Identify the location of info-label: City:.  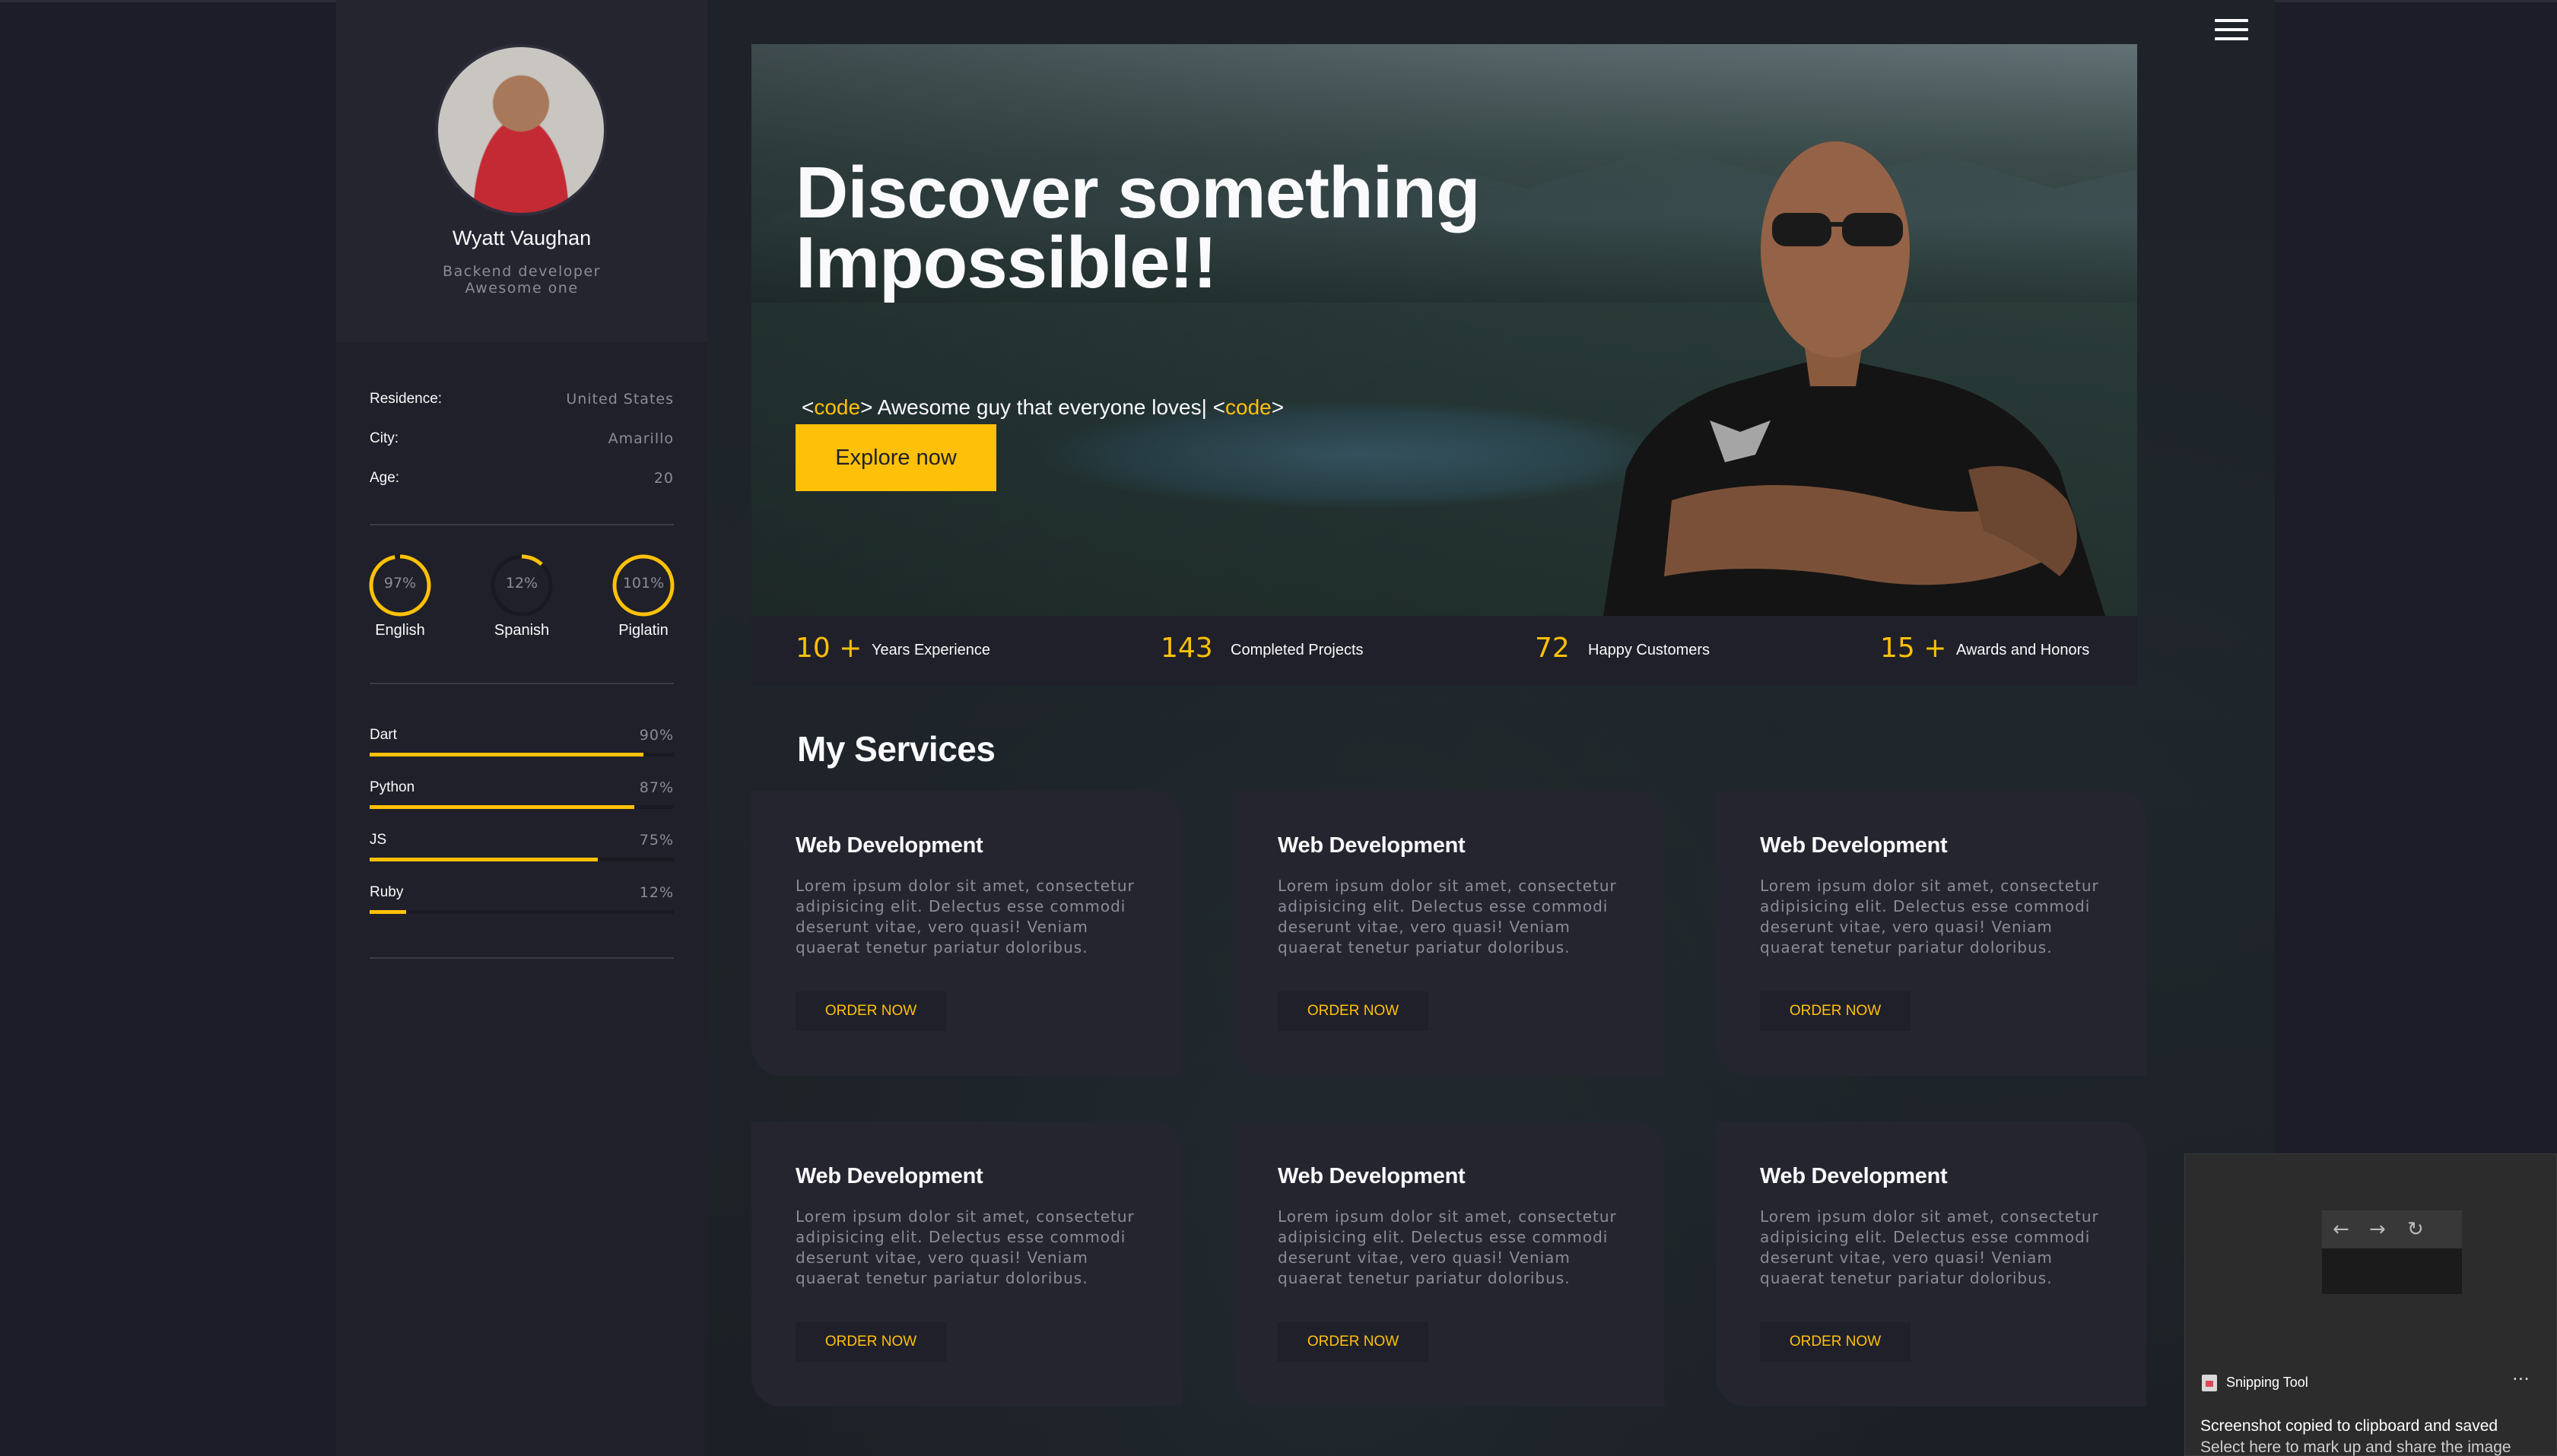
(384, 438).